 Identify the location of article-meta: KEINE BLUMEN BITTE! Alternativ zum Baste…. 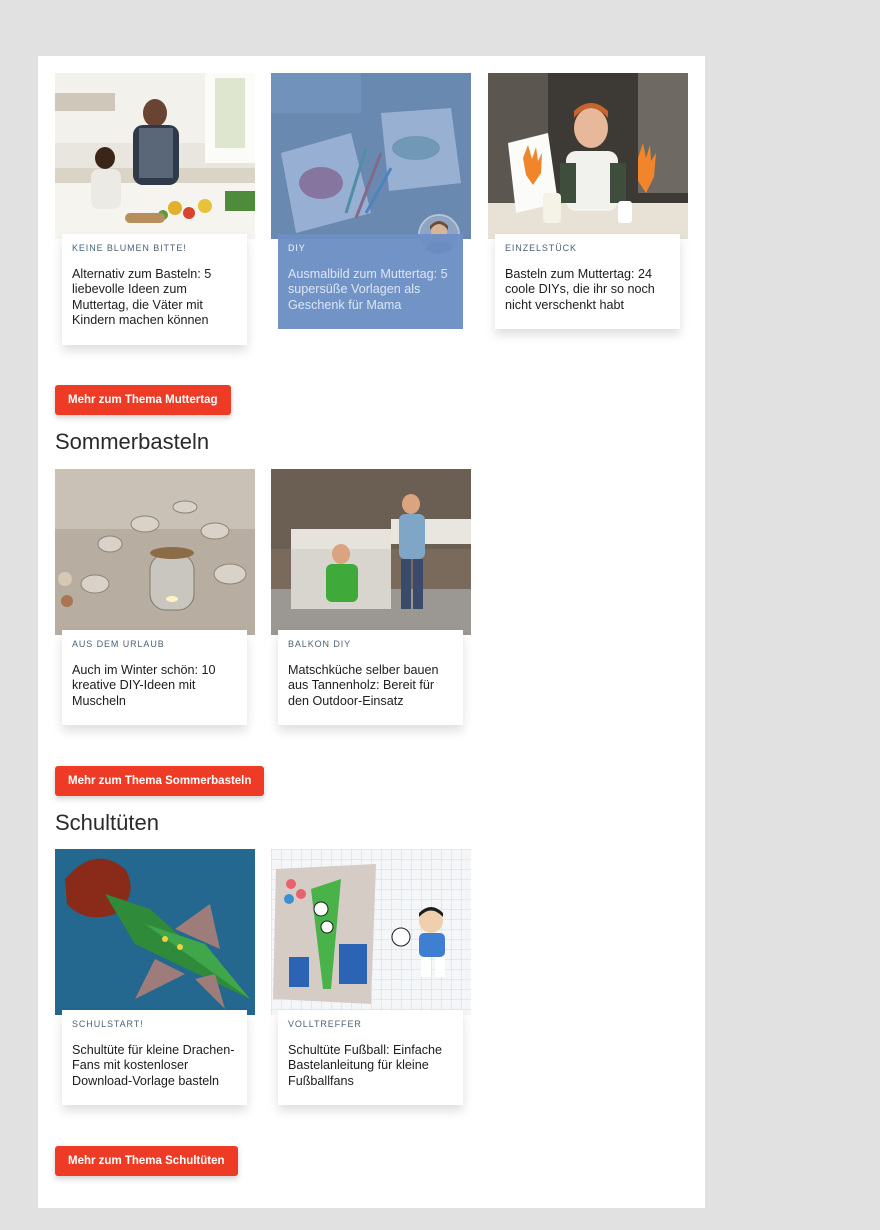
(154, 289).